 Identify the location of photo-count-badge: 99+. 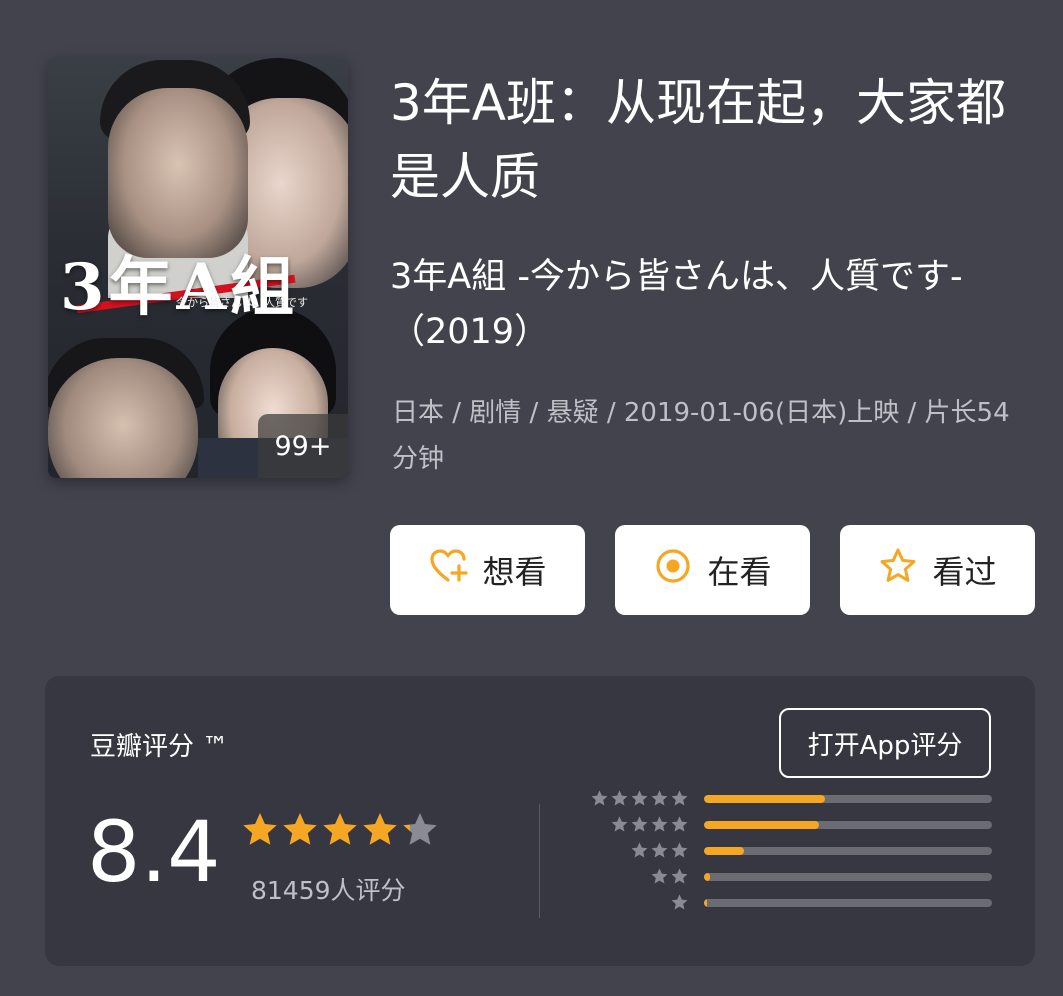
(303, 446).